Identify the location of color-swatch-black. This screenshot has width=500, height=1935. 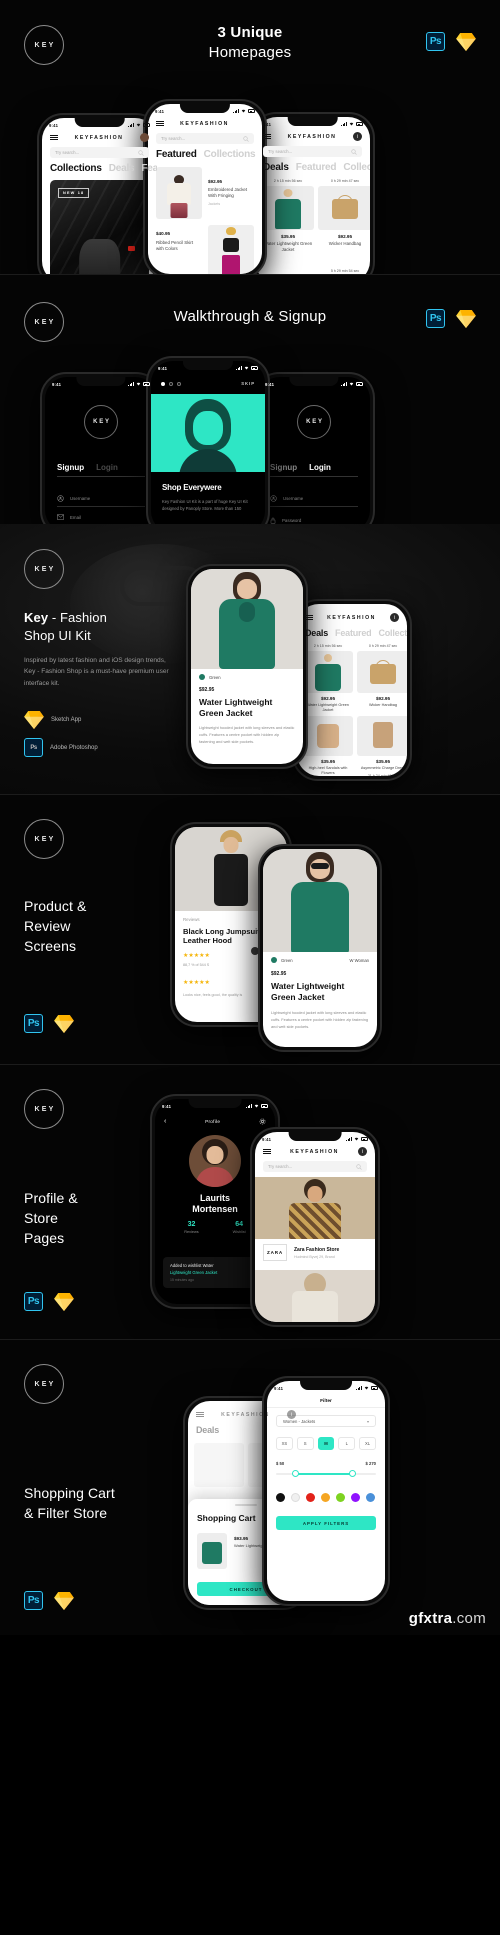
(280, 1497).